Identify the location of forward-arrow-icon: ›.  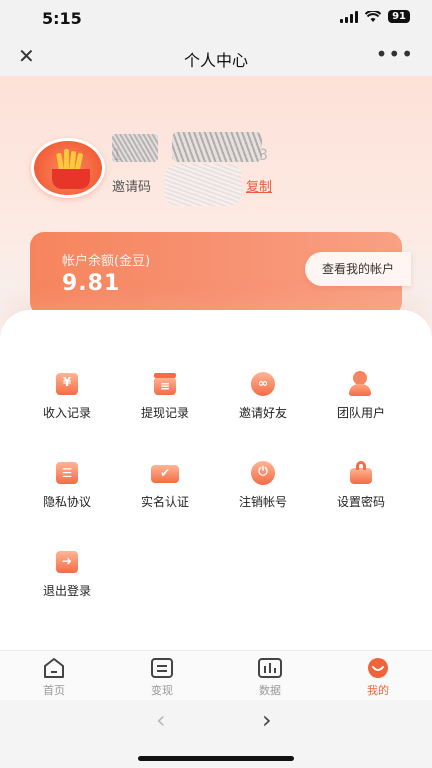
(267, 720).